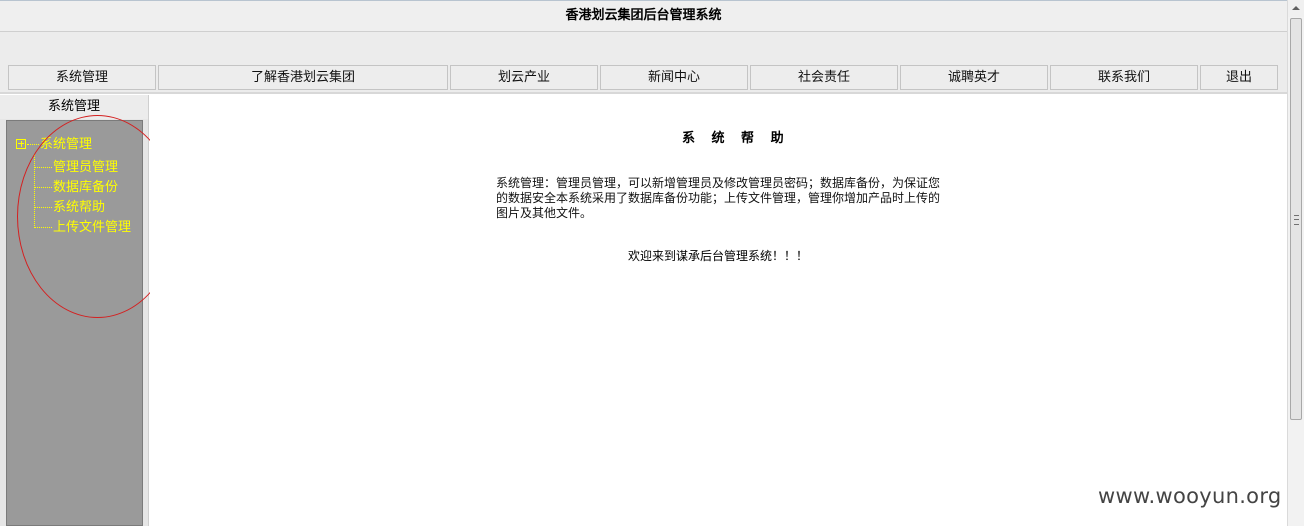 Image resolution: width=1304 pixels, height=526 pixels. What do you see at coordinates (74, 107) in the screenshot?
I see `sidebar-header: 系统管理` at bounding box center [74, 107].